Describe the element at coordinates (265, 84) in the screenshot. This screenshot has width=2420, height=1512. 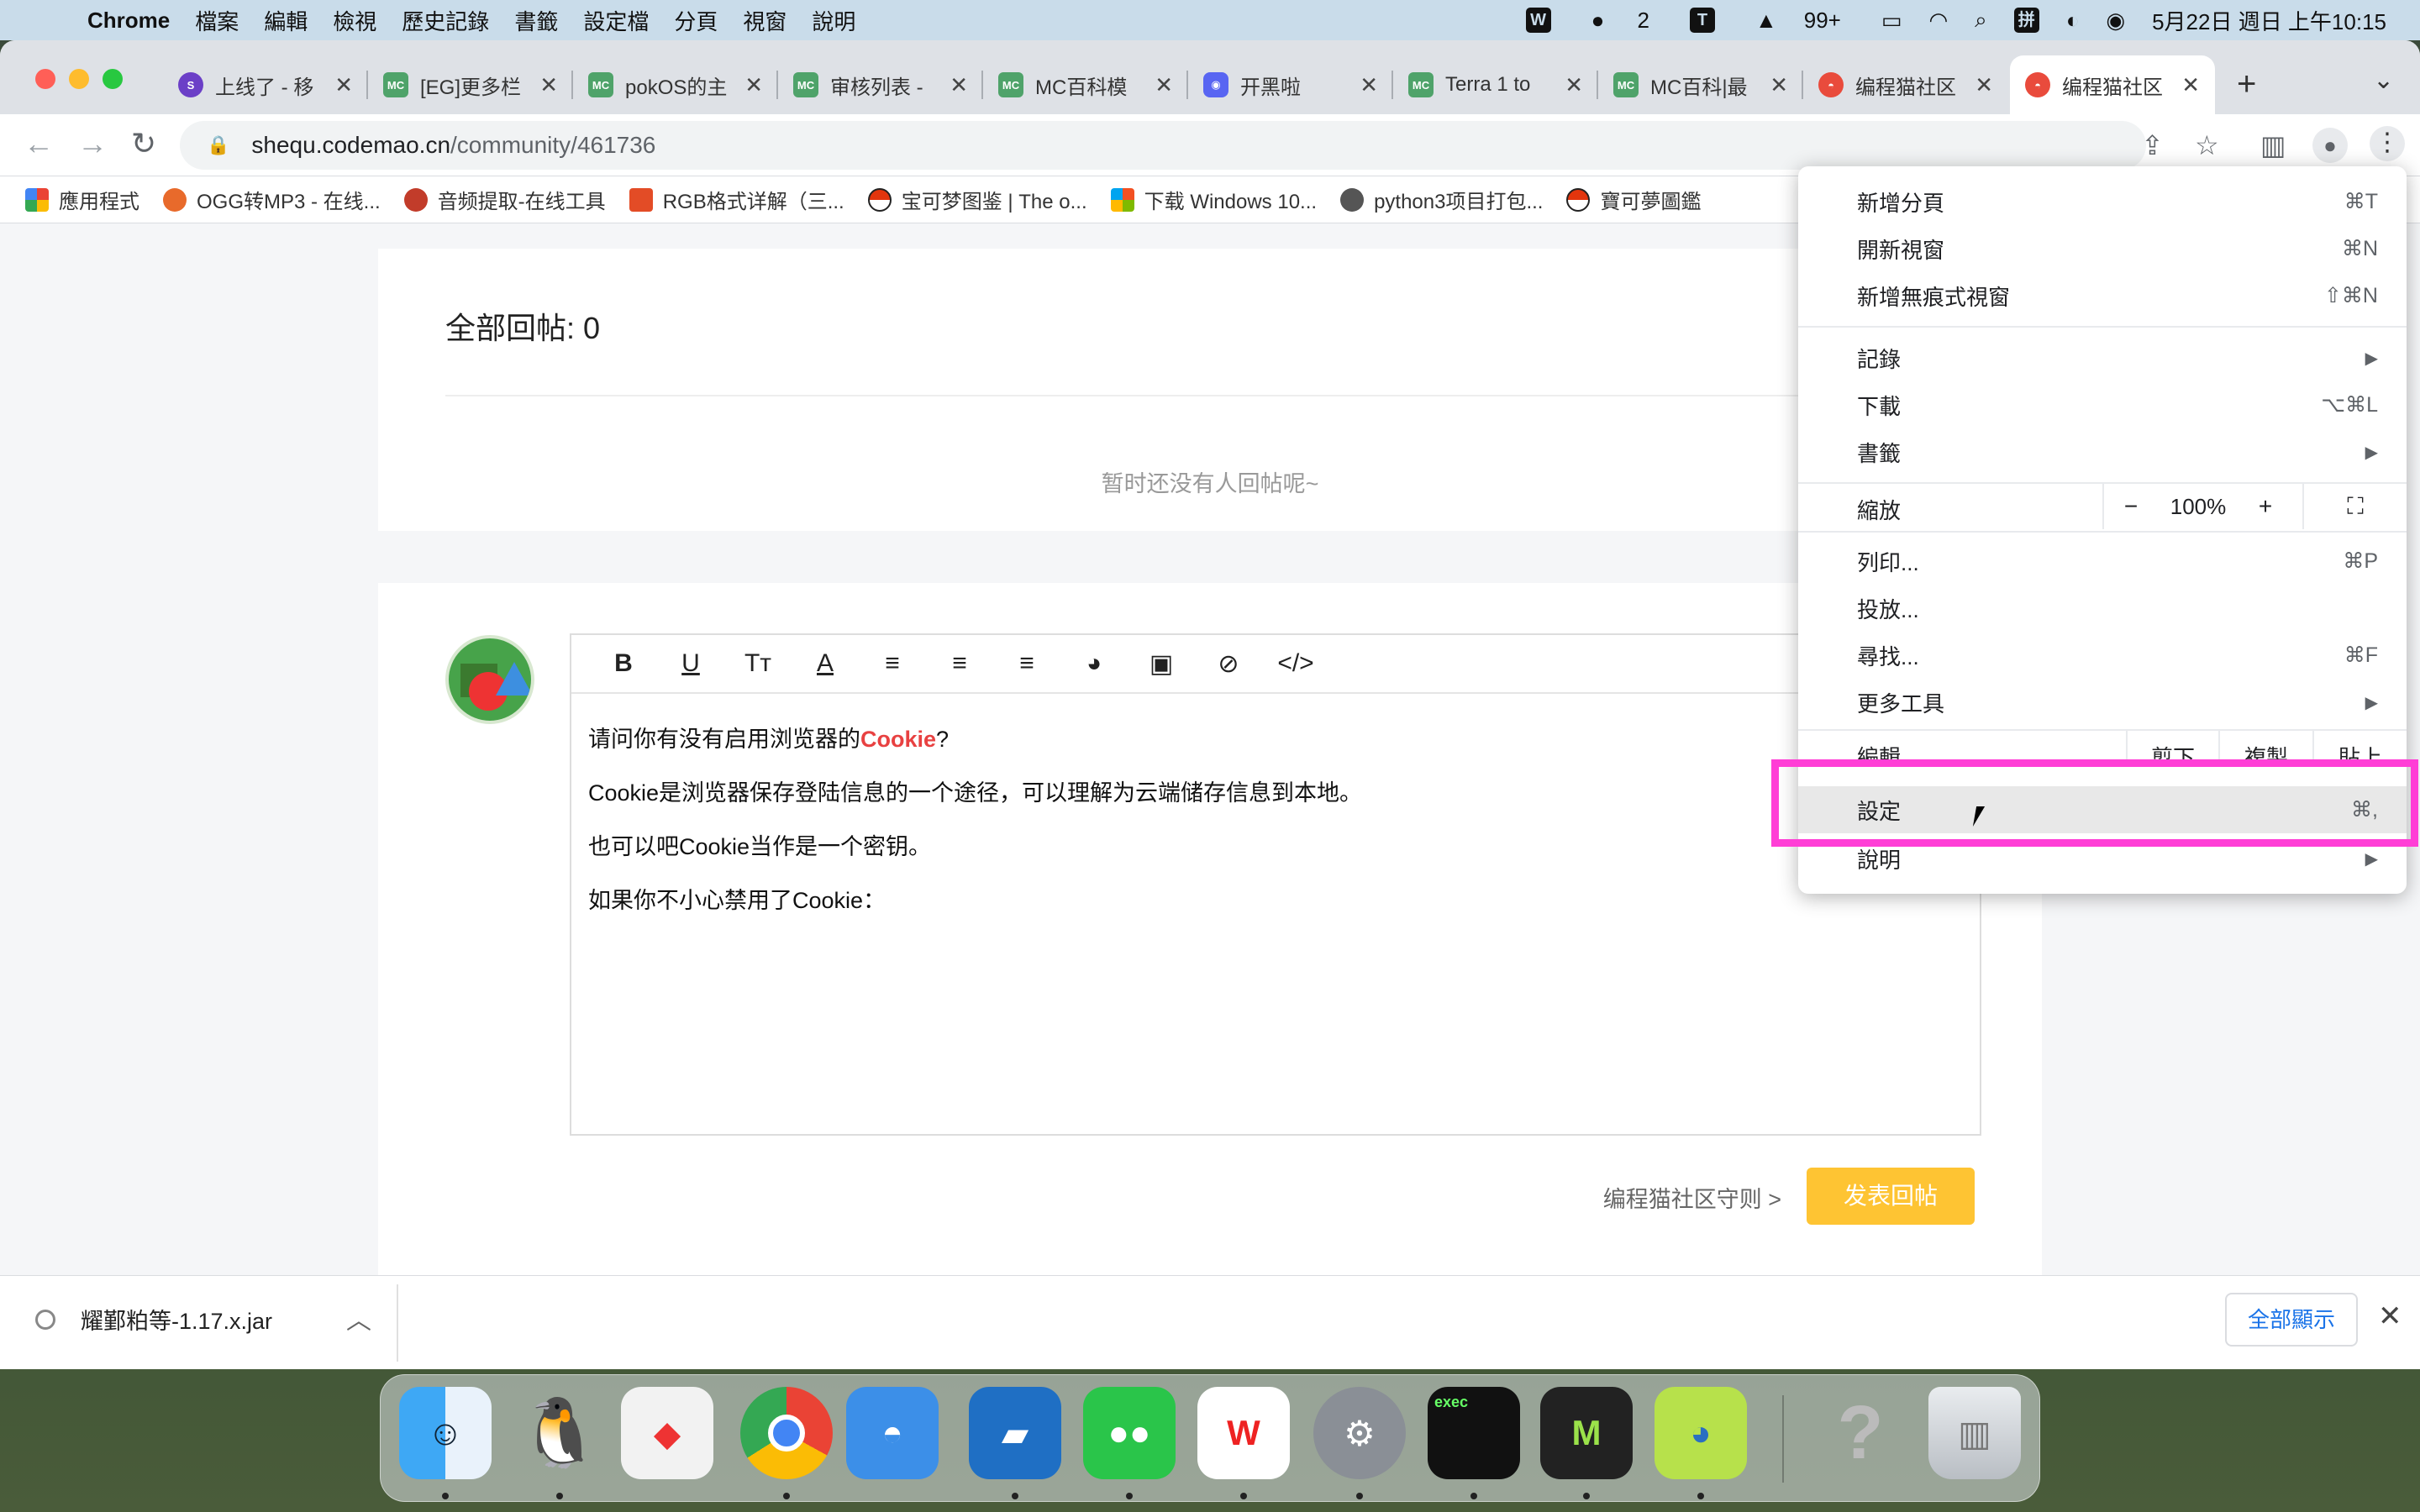
I see `tab: S 上线了 - 移 ✕` at that location.